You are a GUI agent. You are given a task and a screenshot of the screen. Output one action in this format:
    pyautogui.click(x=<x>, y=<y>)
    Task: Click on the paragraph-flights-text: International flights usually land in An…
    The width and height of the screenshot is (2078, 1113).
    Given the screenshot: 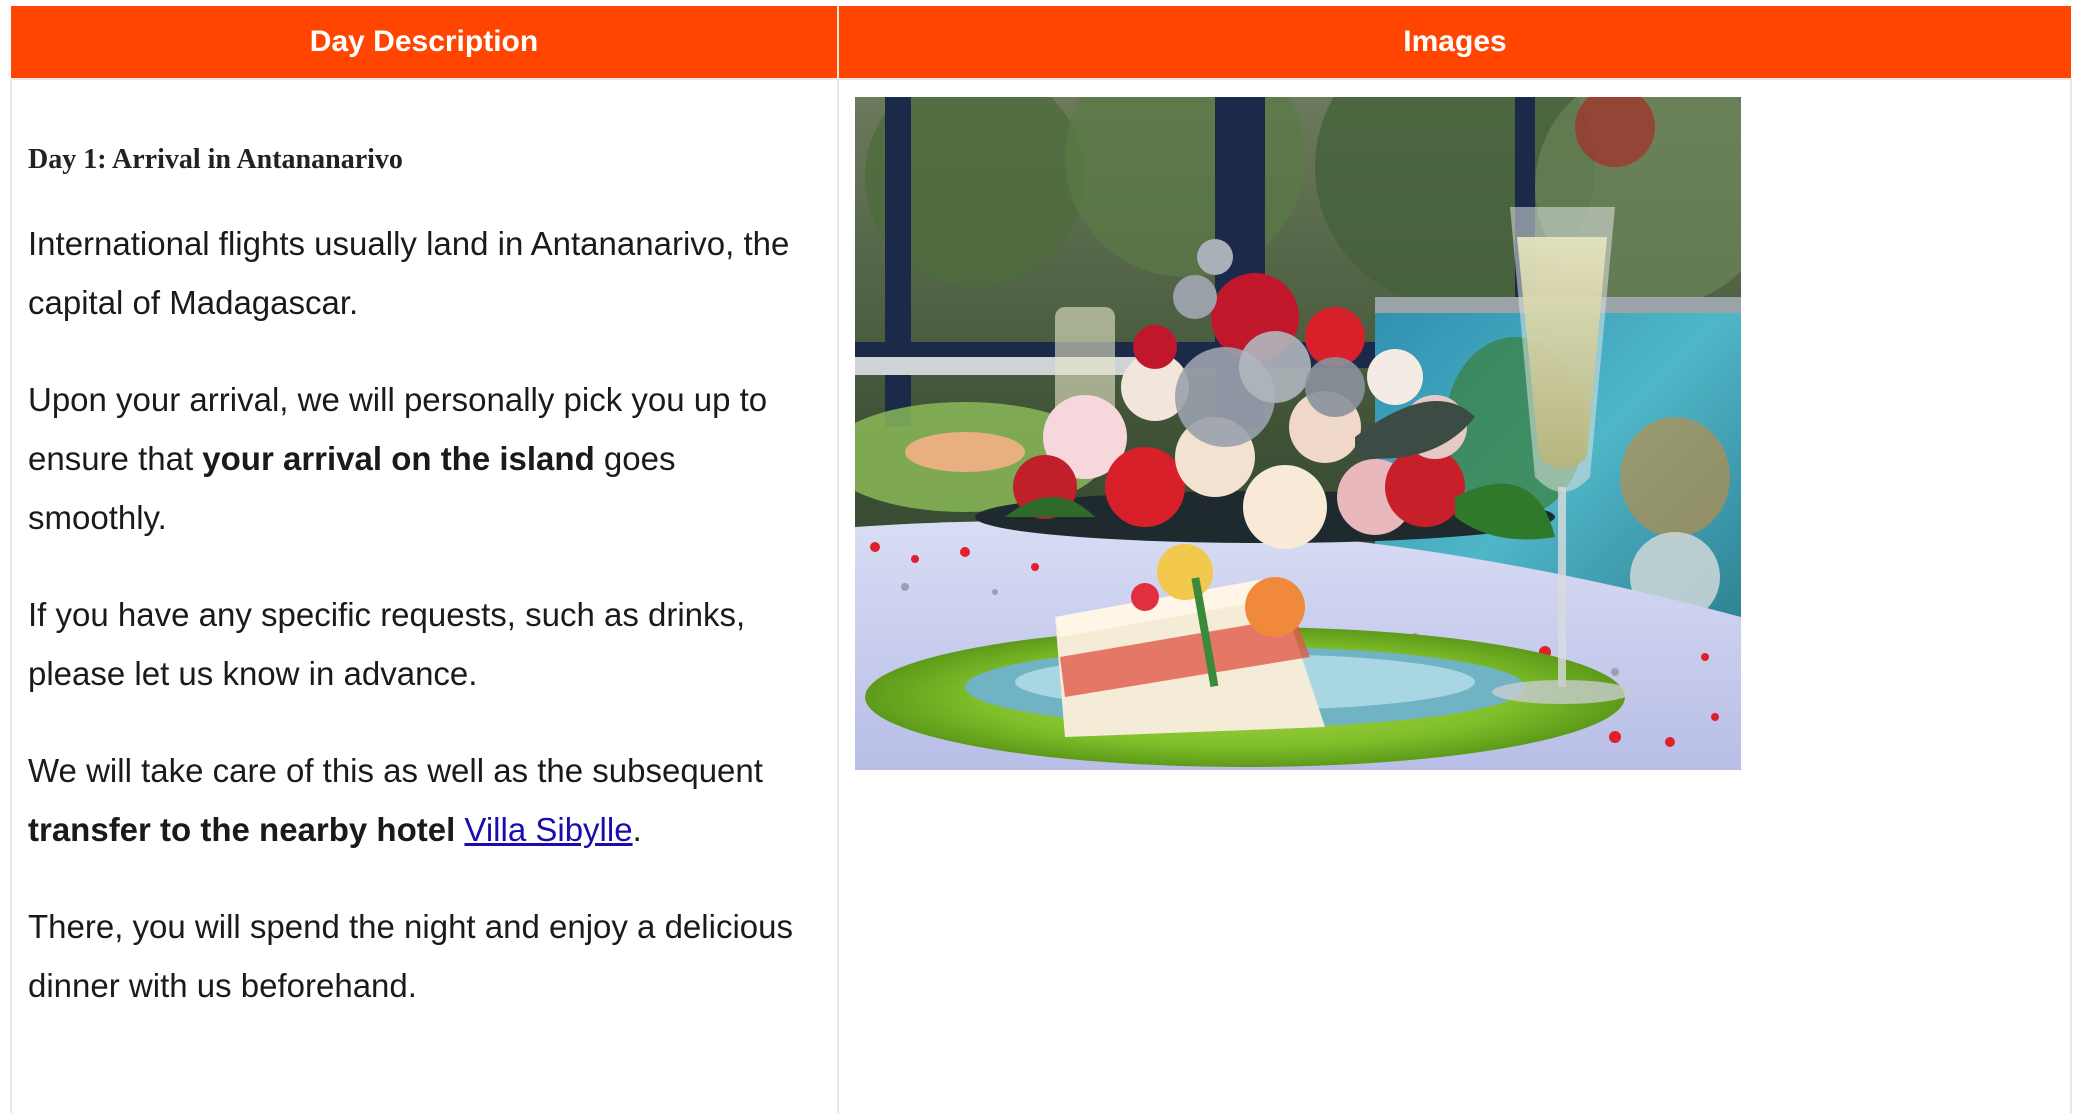 What is the action you would take?
    pyautogui.click(x=409, y=273)
    